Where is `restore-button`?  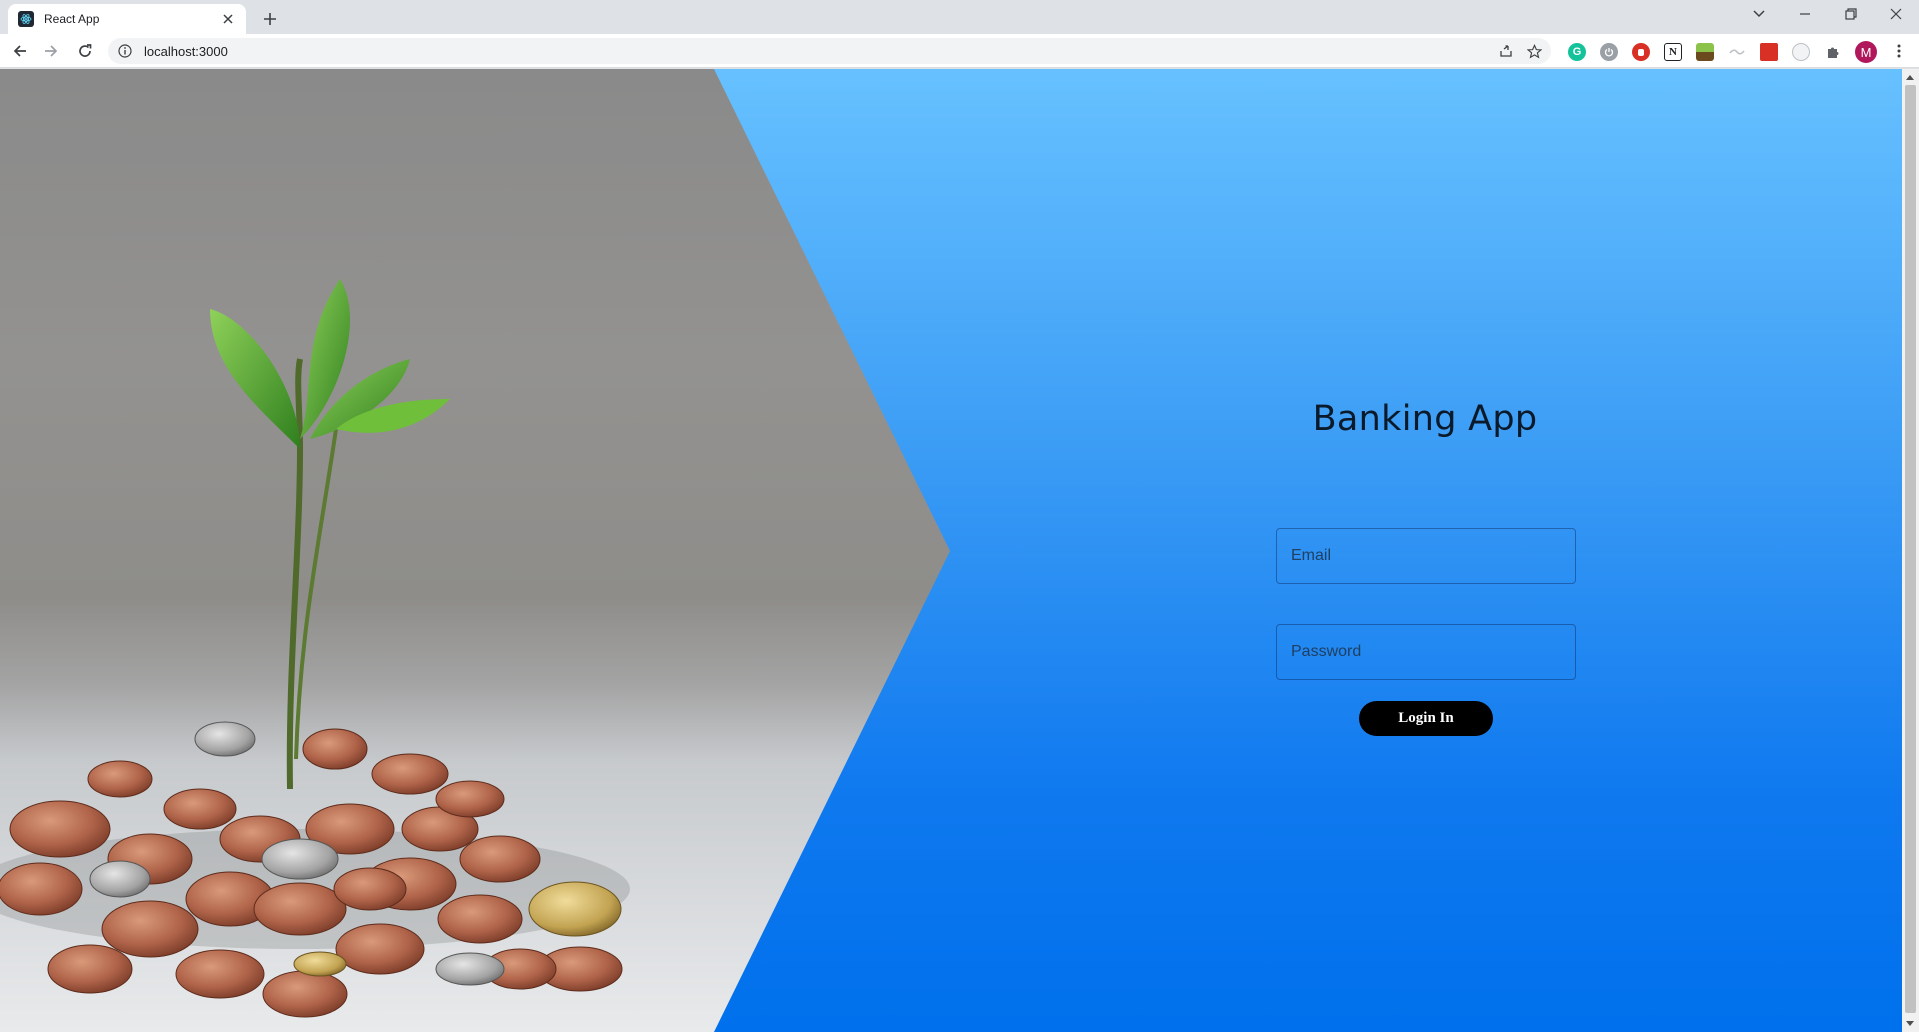
restore-button is located at coordinates (1851, 14).